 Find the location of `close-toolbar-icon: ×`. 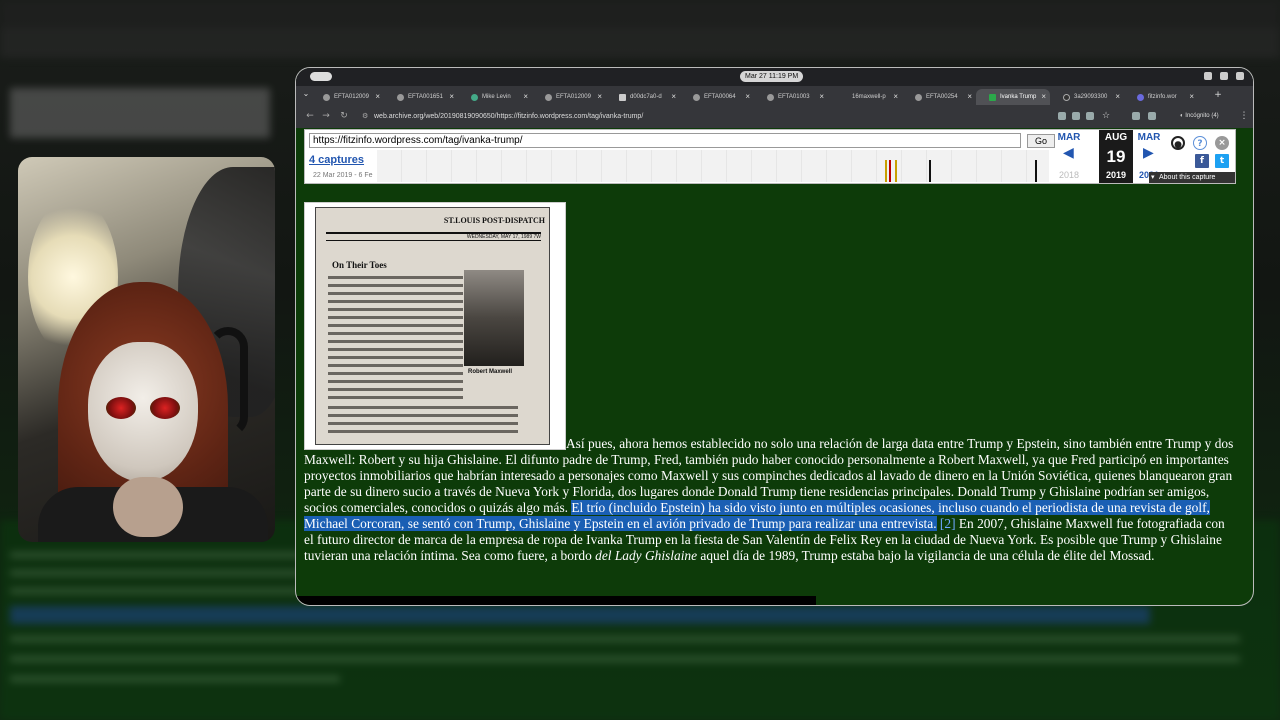

close-toolbar-icon: × is located at coordinates (1222, 143).